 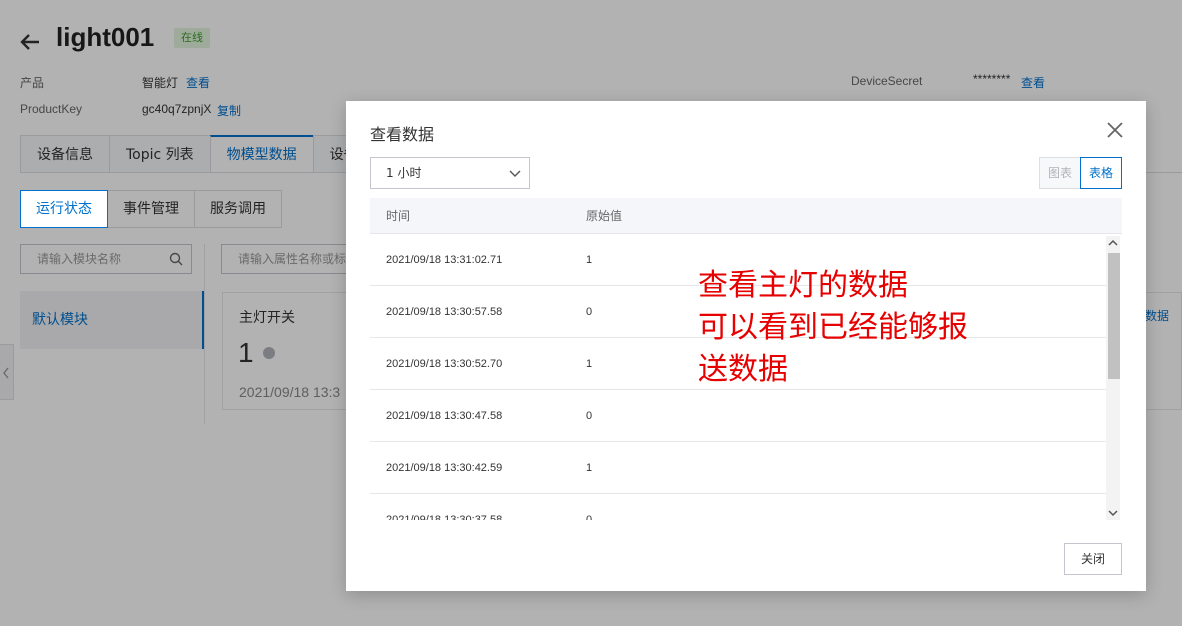 I want to click on time-range-value: 1 小时, so click(x=404, y=173).